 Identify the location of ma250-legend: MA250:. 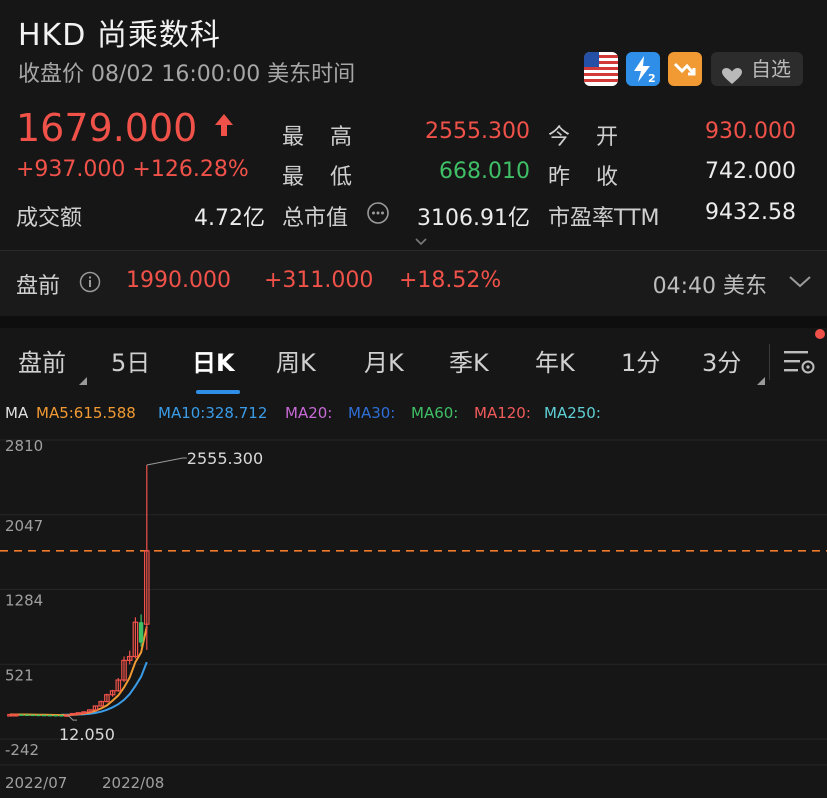
(572, 413).